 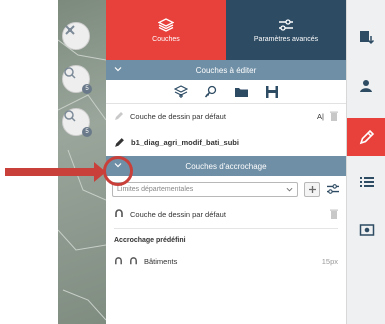 I want to click on snap-layer-select-row: Limites départementales, so click(x=226, y=189).